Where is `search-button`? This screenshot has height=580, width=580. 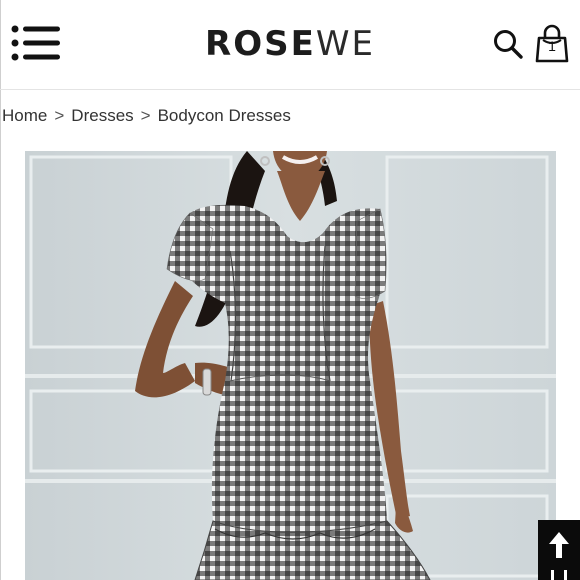
search-button is located at coordinates (508, 44).